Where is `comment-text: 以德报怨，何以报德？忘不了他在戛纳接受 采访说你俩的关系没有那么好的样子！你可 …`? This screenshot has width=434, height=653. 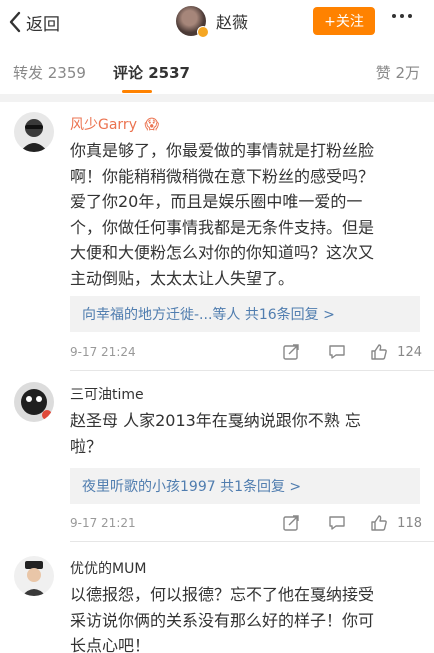 comment-text: 以德报怨，何以报德？忘不了他在戛纳接受 采访说你俩的关系没有那么好的样子！你可 … is located at coordinates (246, 617).